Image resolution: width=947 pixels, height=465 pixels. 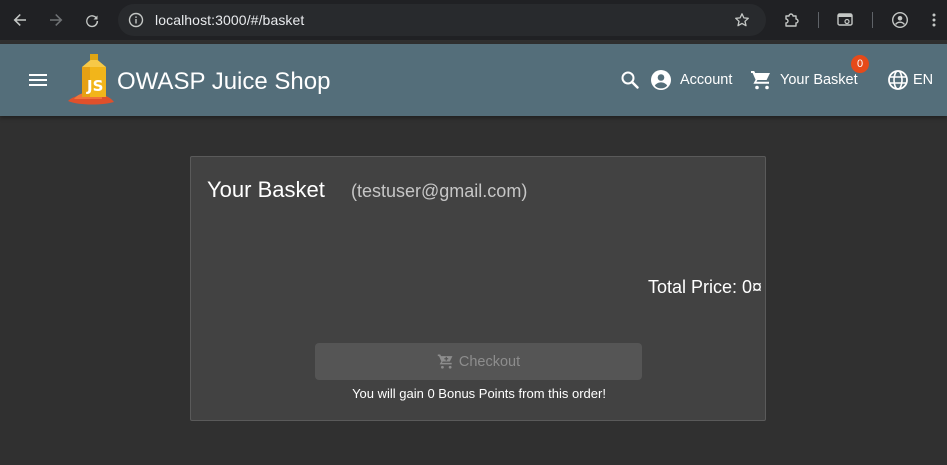 I want to click on site-info-icon, so click(x=136, y=20).